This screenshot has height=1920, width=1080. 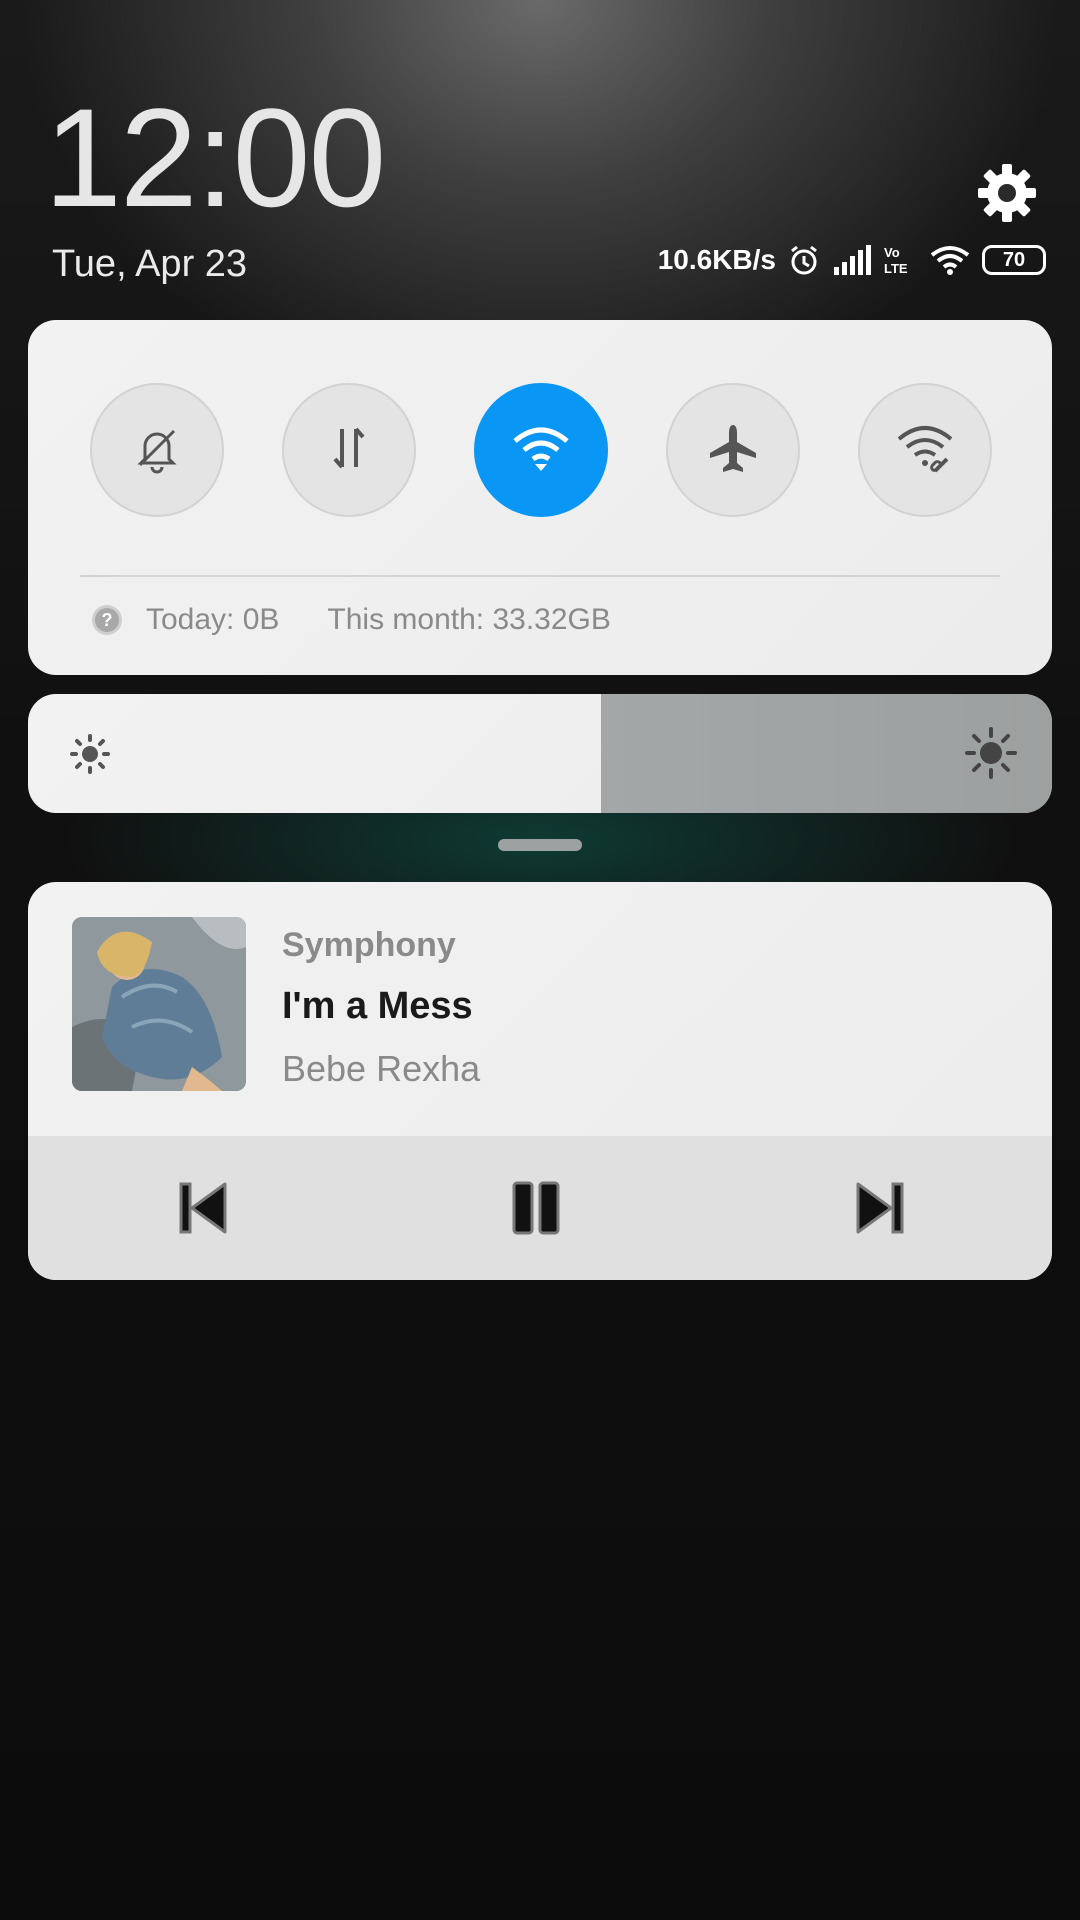 I want to click on airplane-icon, so click(x=733, y=450).